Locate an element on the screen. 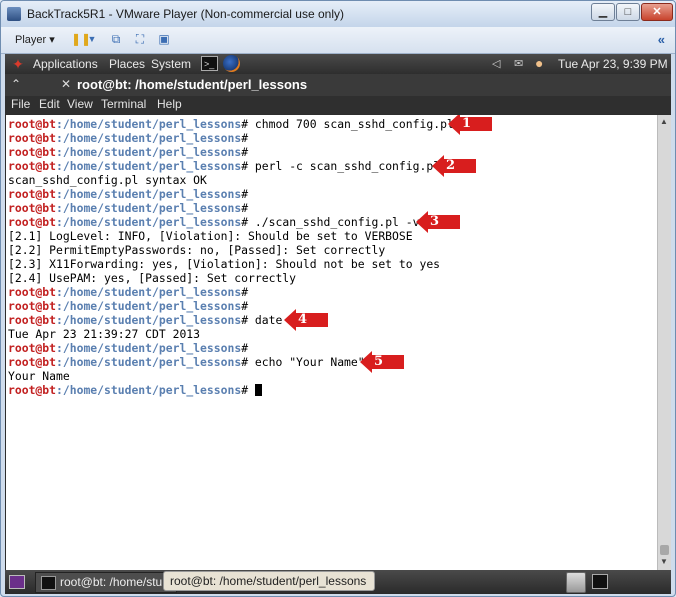 Image resolution: width=676 pixels, height=597 pixels. pause-icon: ❚❚ is located at coordinates (81, 39).